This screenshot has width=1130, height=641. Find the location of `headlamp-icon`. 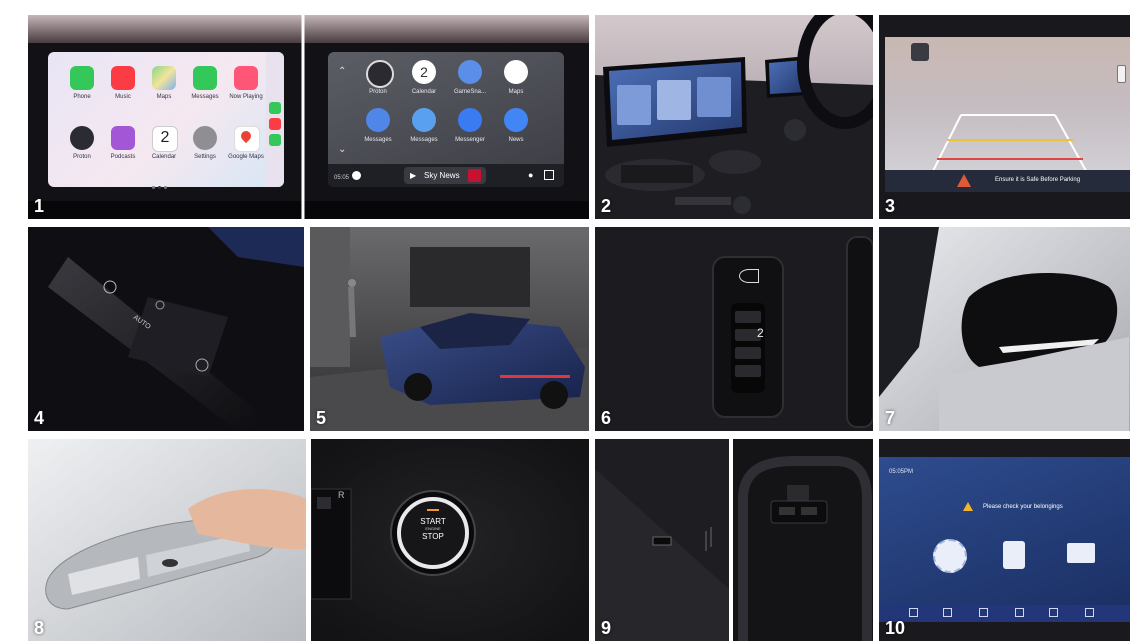

headlamp-icon is located at coordinates (749, 276).